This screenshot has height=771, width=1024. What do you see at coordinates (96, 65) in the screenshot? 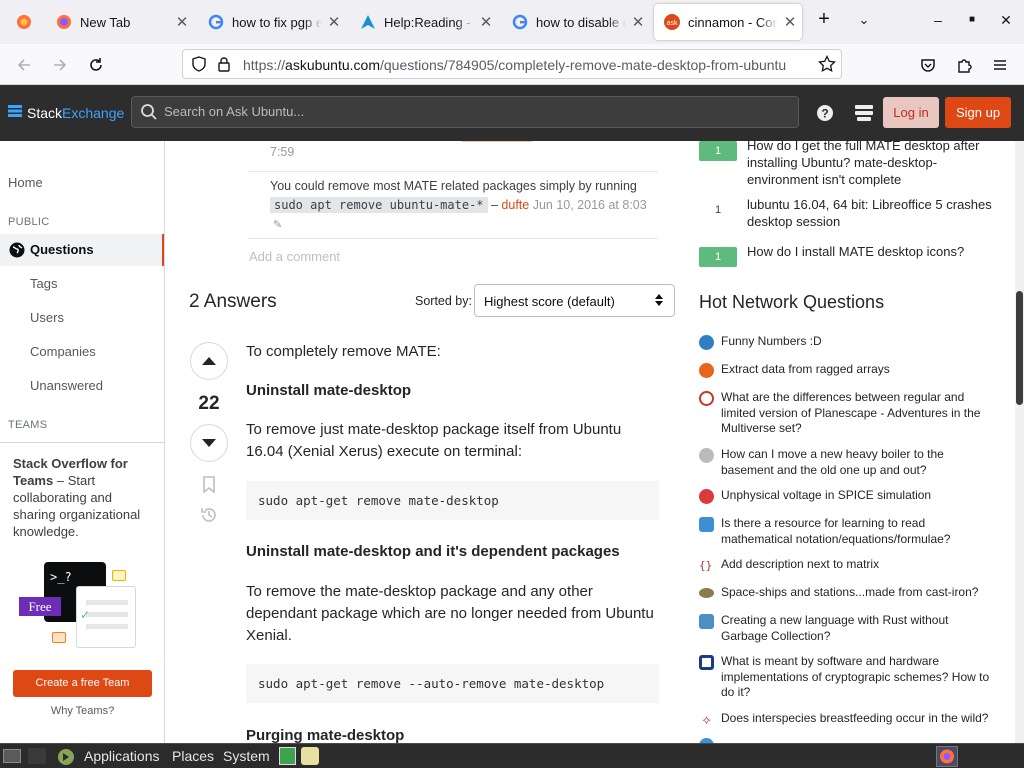
I see `reload-icon` at bounding box center [96, 65].